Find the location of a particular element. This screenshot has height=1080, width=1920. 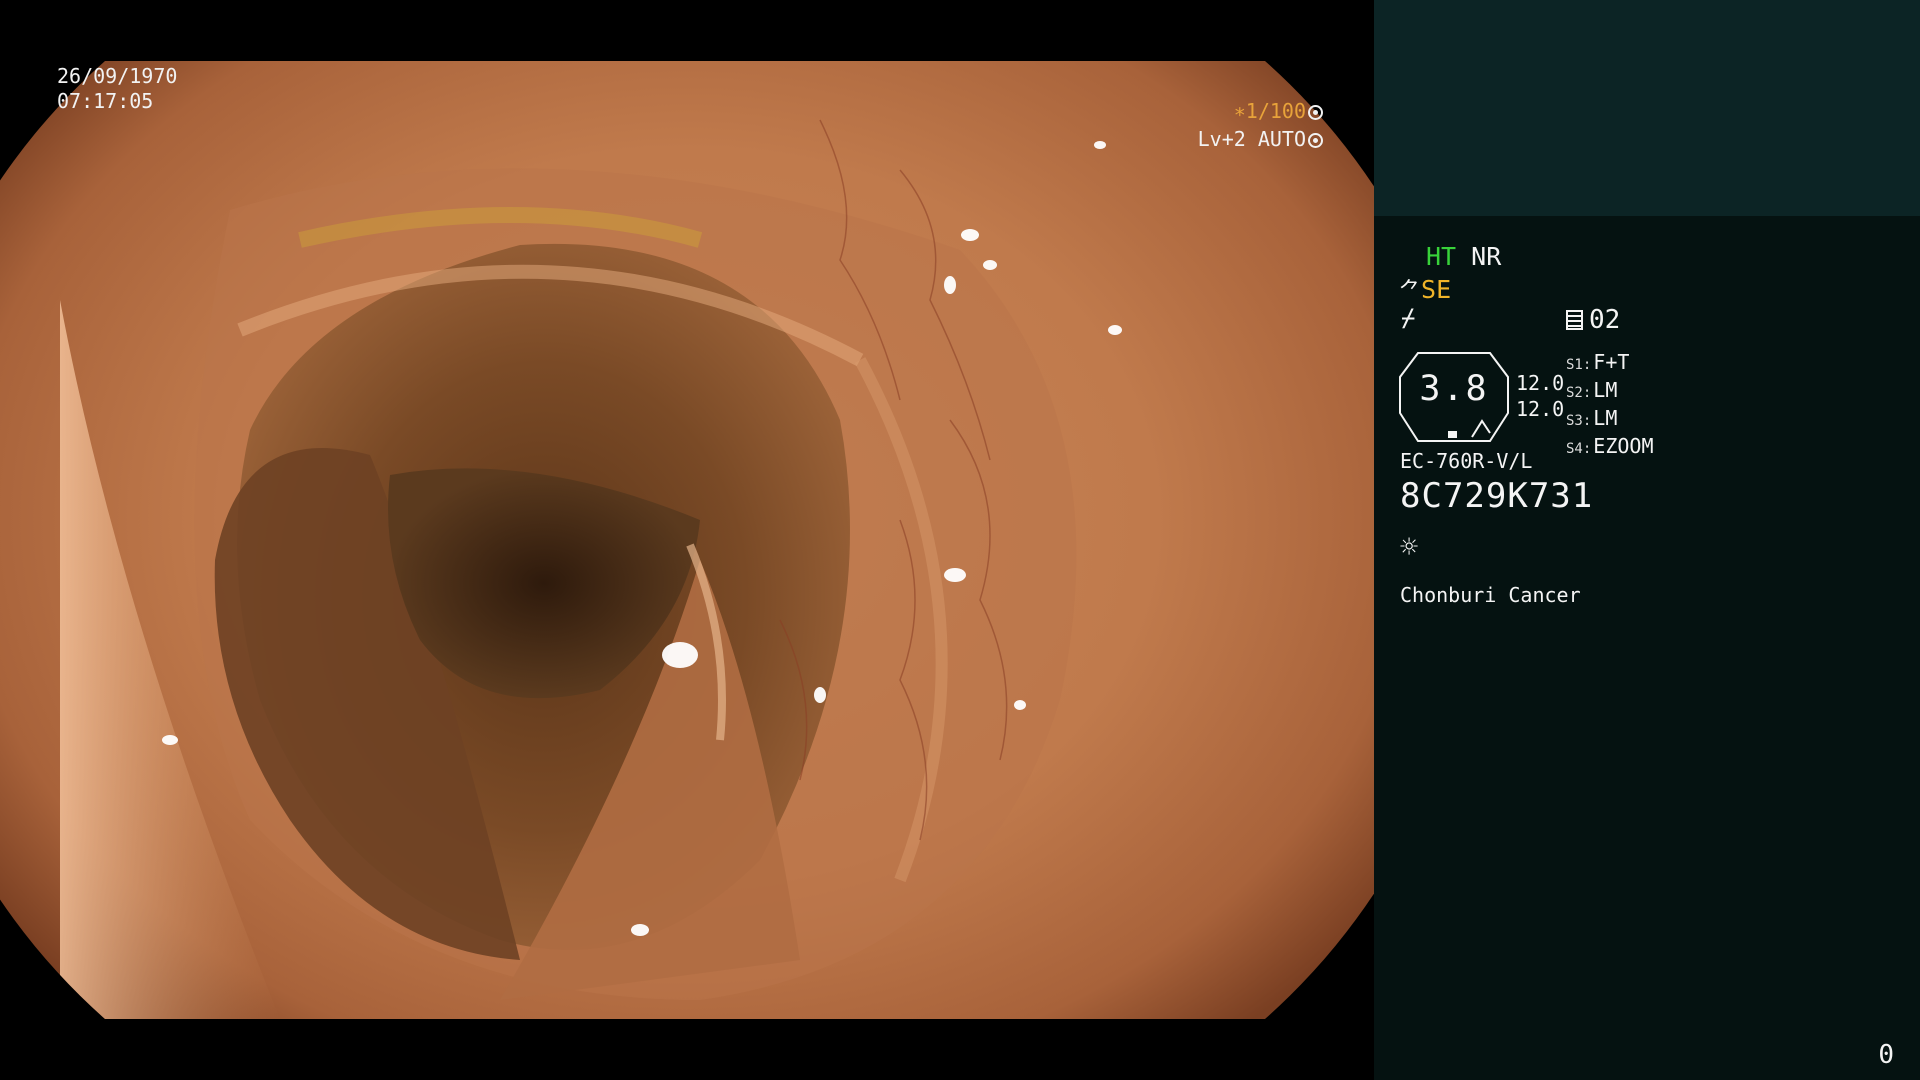

scope-model: EC-760R-V/L is located at coordinates (1466, 461).